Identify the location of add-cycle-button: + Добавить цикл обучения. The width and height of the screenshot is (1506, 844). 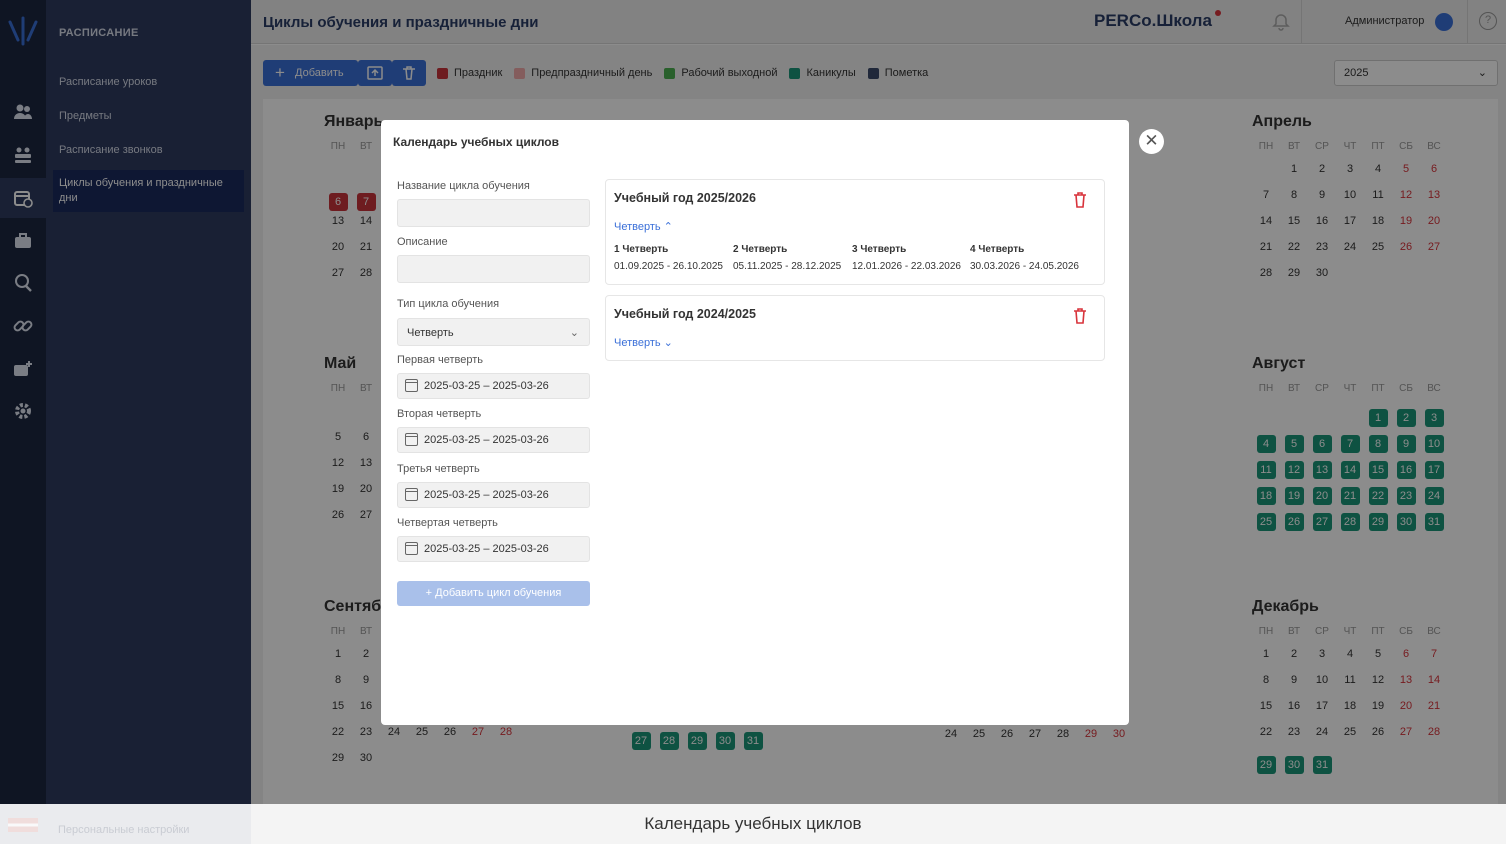
(493, 593).